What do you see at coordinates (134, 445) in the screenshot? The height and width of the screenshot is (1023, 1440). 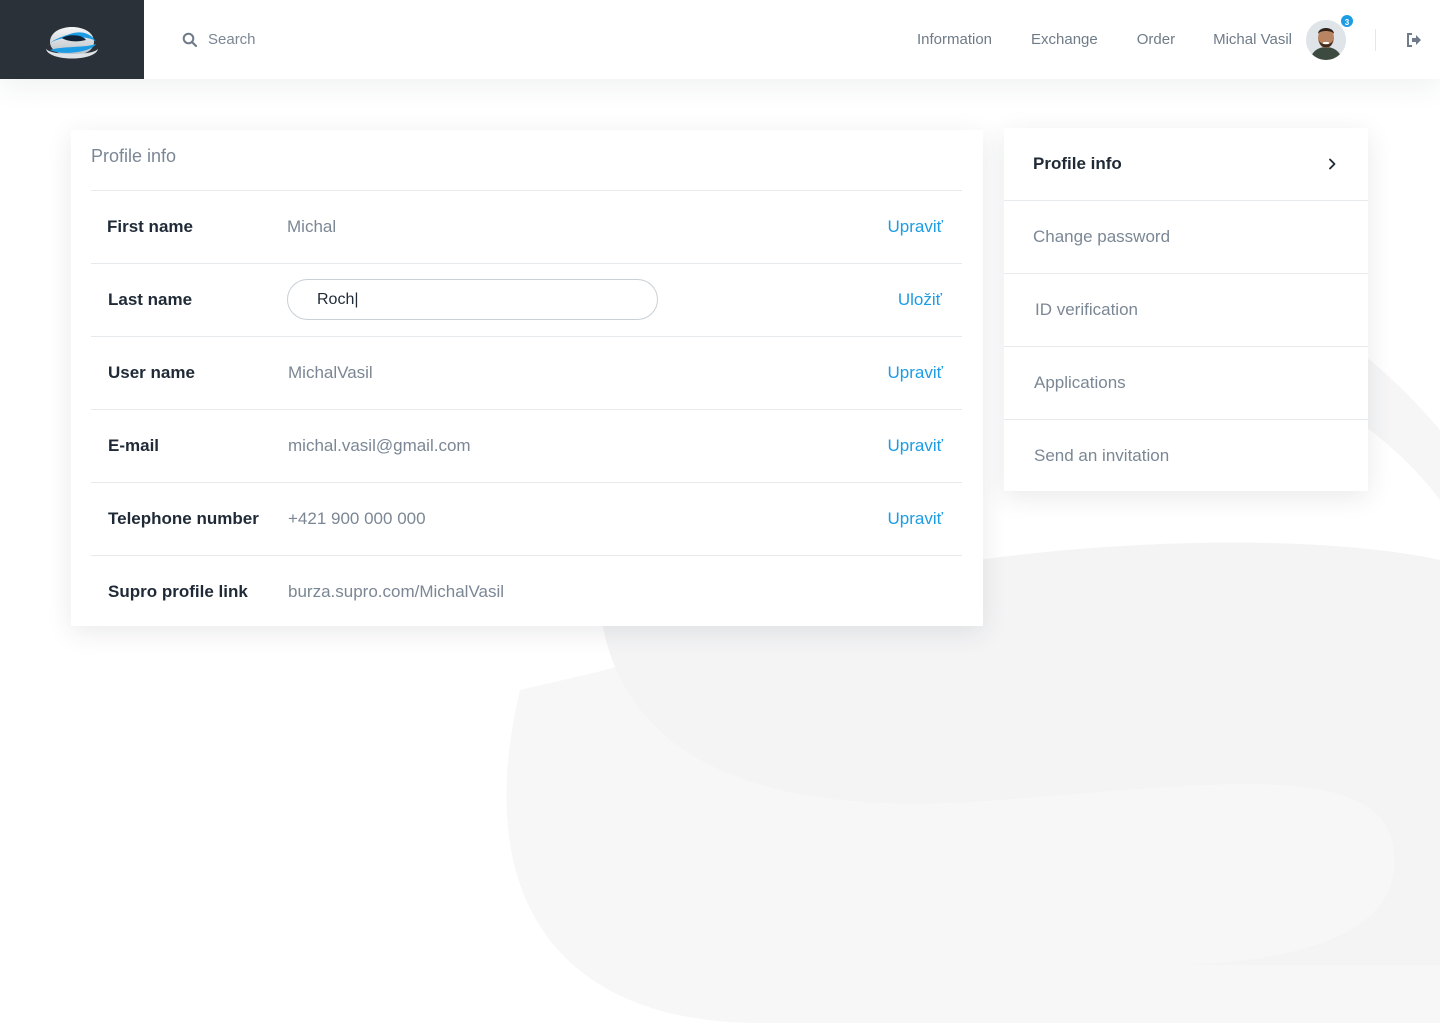 I see `field-label: E-mail` at bounding box center [134, 445].